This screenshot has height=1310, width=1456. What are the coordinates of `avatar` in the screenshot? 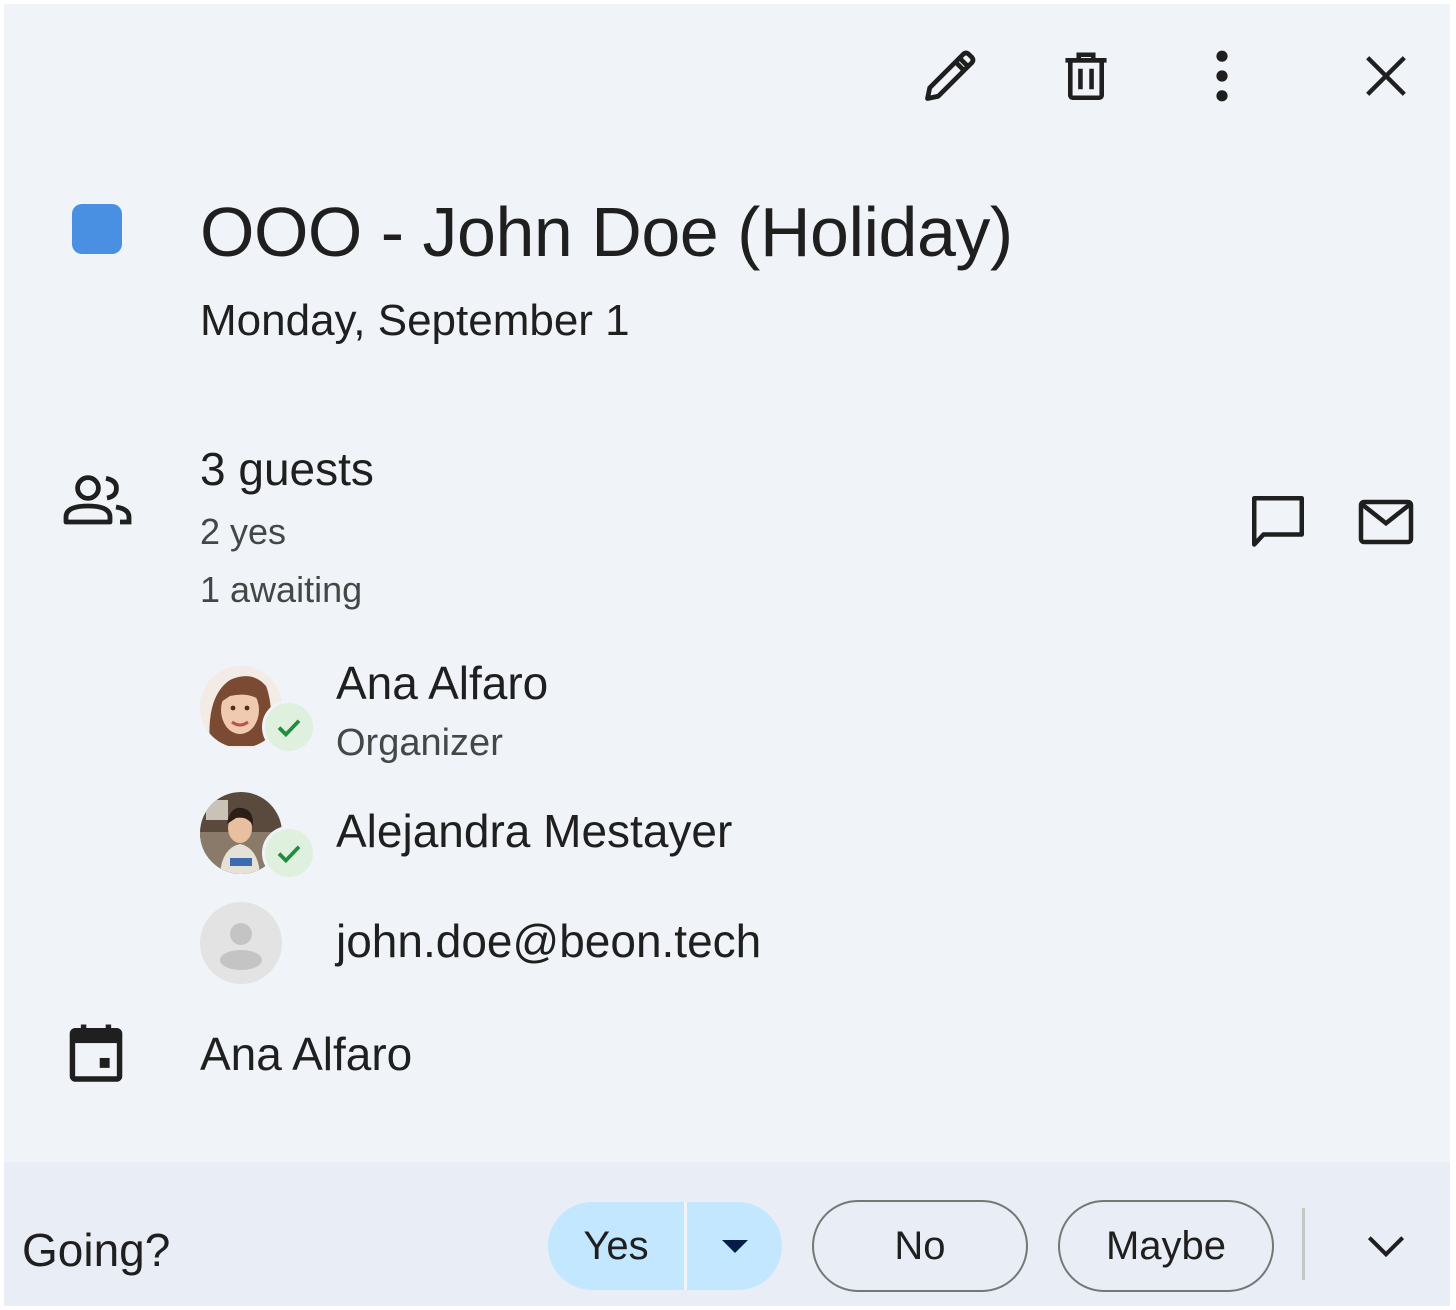 It's located at (241, 943).